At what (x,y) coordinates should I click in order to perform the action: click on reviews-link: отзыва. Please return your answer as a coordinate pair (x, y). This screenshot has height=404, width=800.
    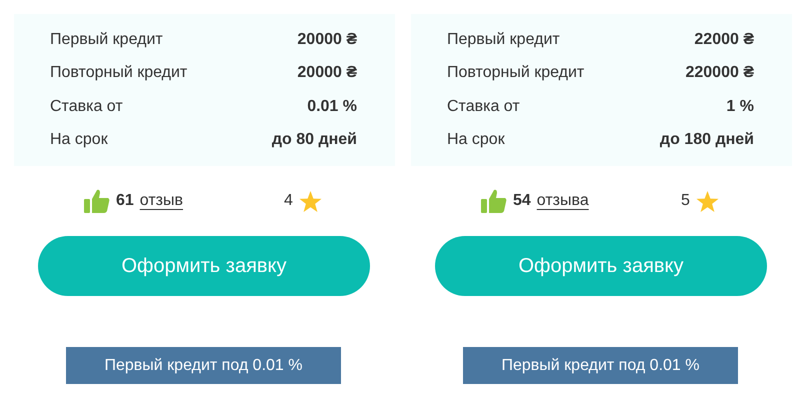
    Looking at the image, I should click on (562, 201).